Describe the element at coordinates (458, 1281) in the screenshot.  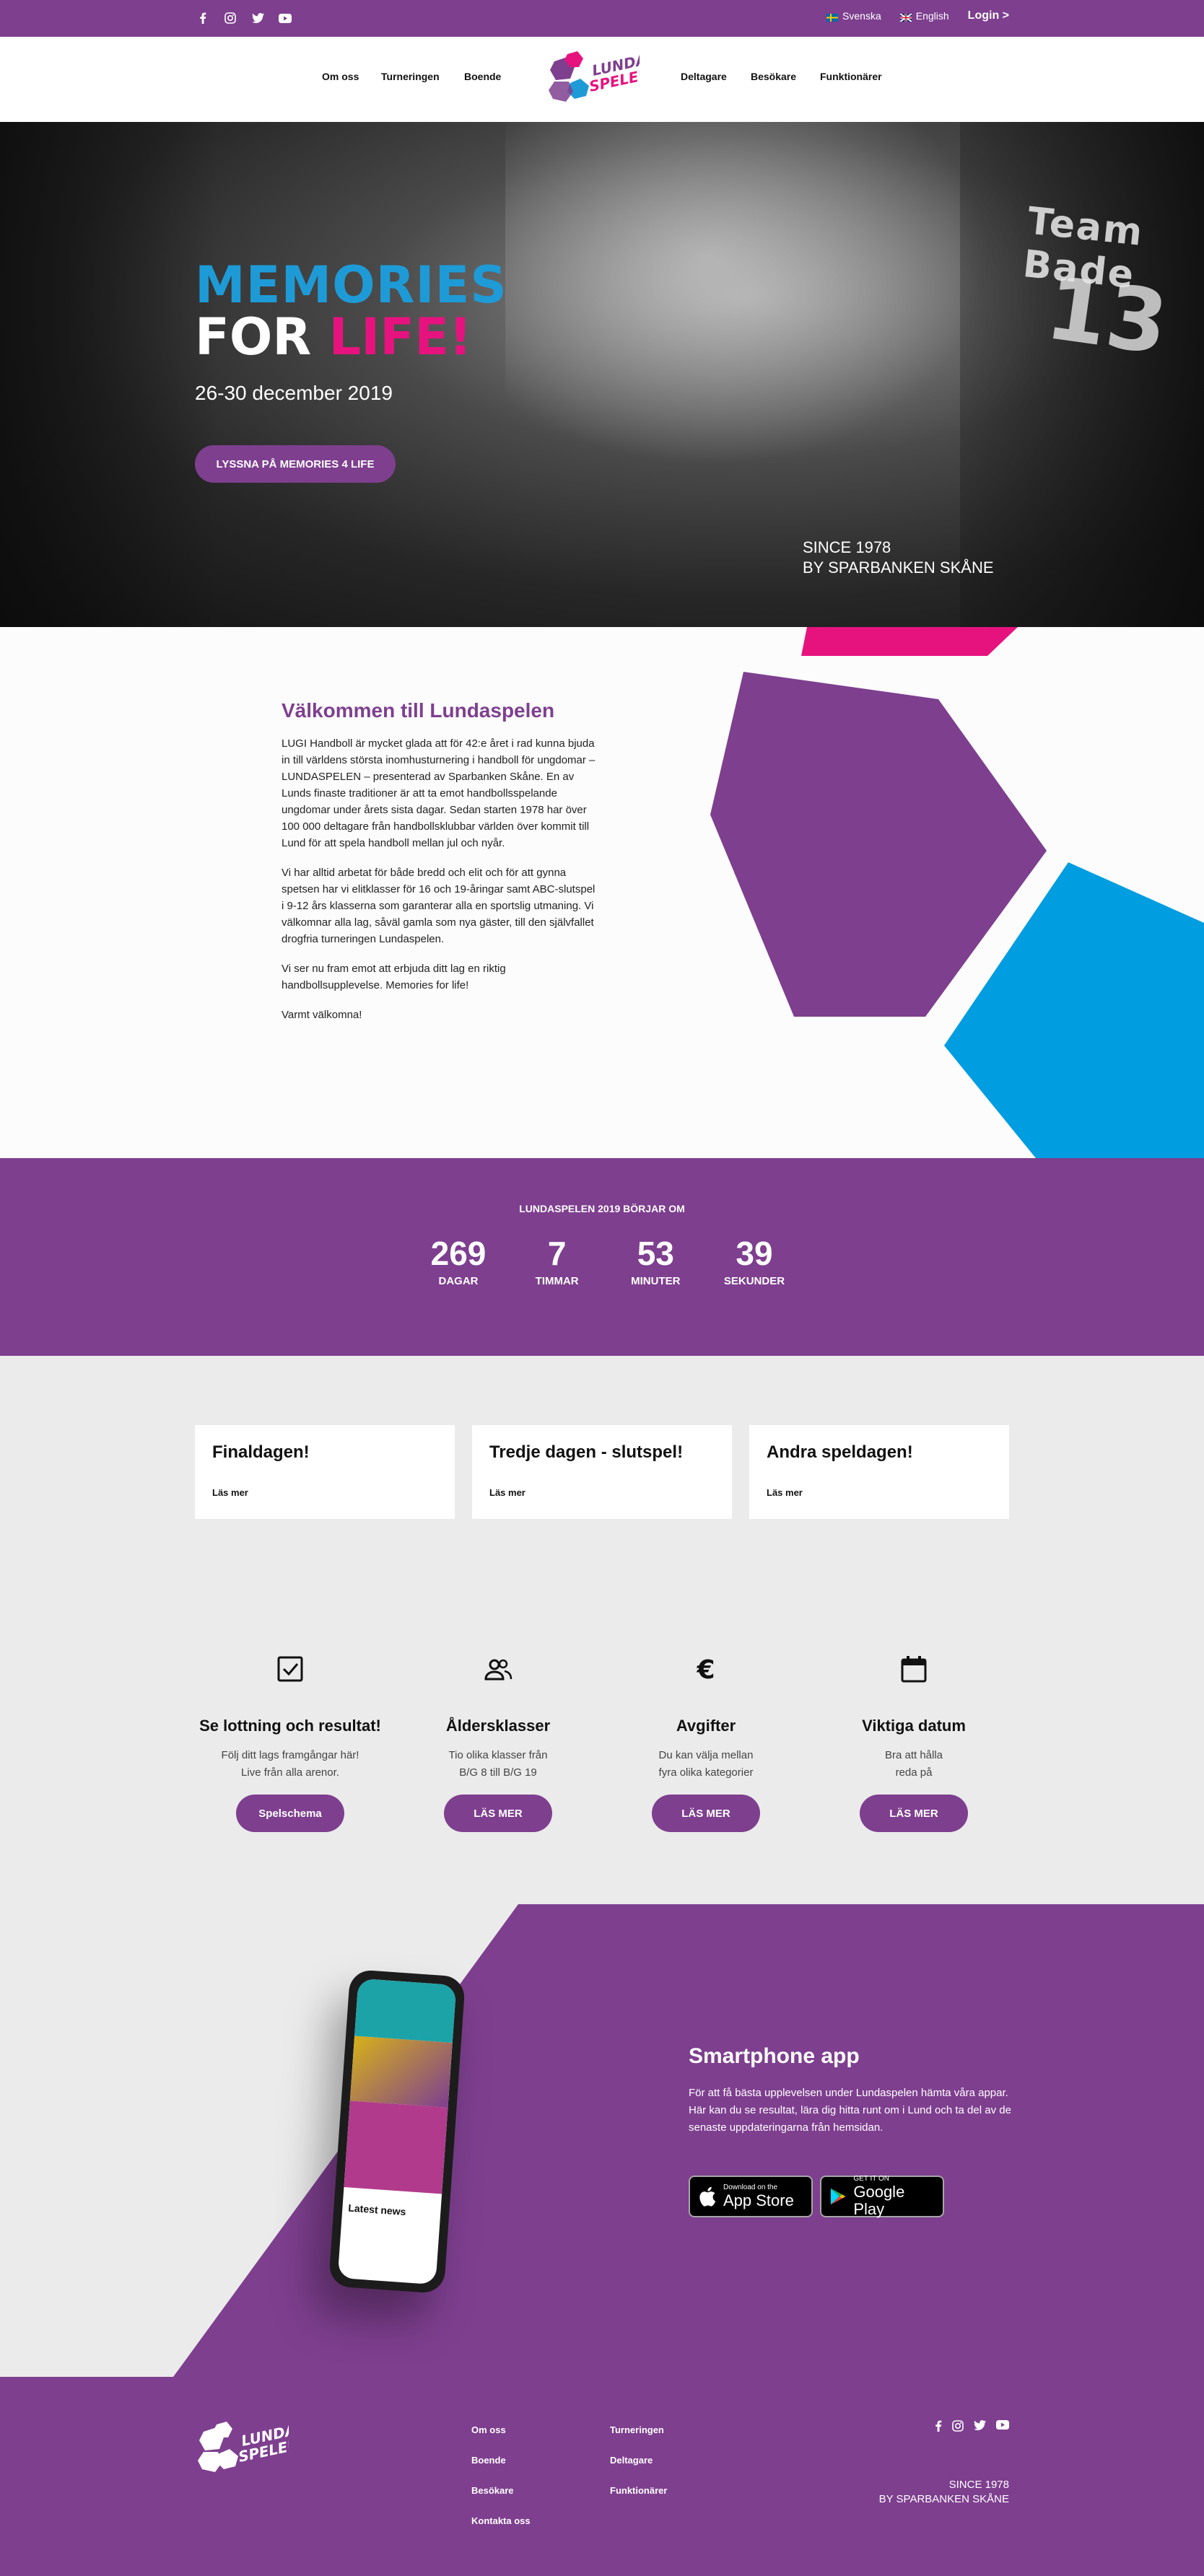
I see `countdown-unit-label: DAGAR` at that location.